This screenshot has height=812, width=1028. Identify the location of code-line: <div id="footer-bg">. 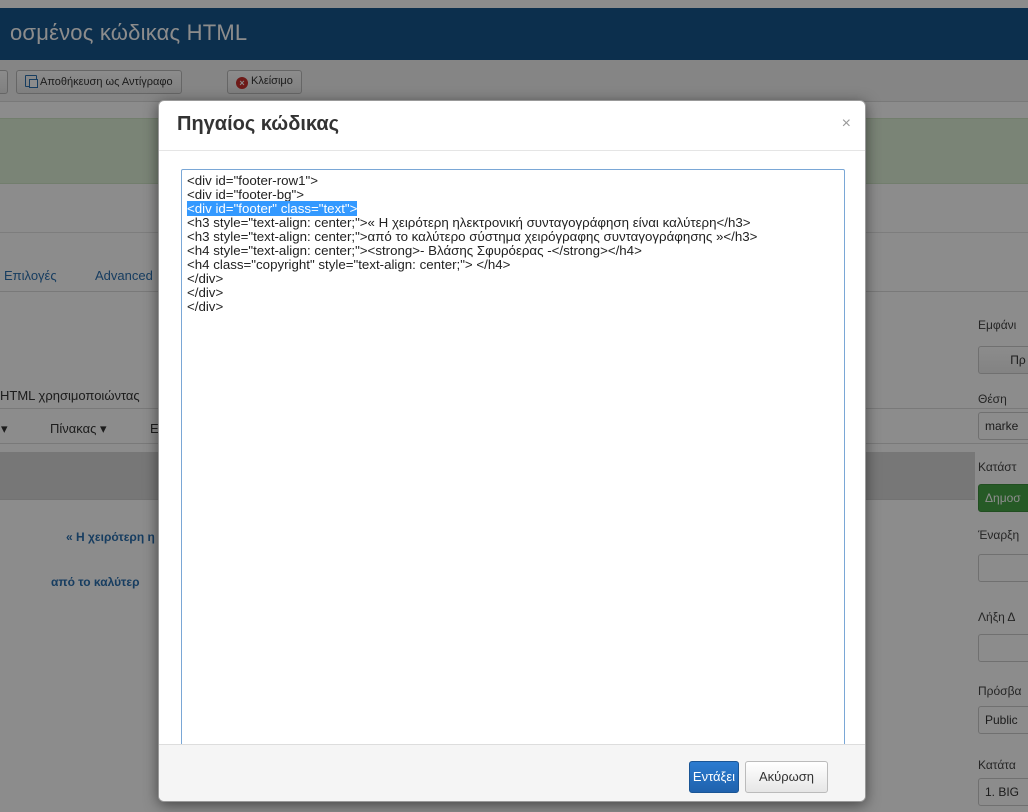
(245, 194).